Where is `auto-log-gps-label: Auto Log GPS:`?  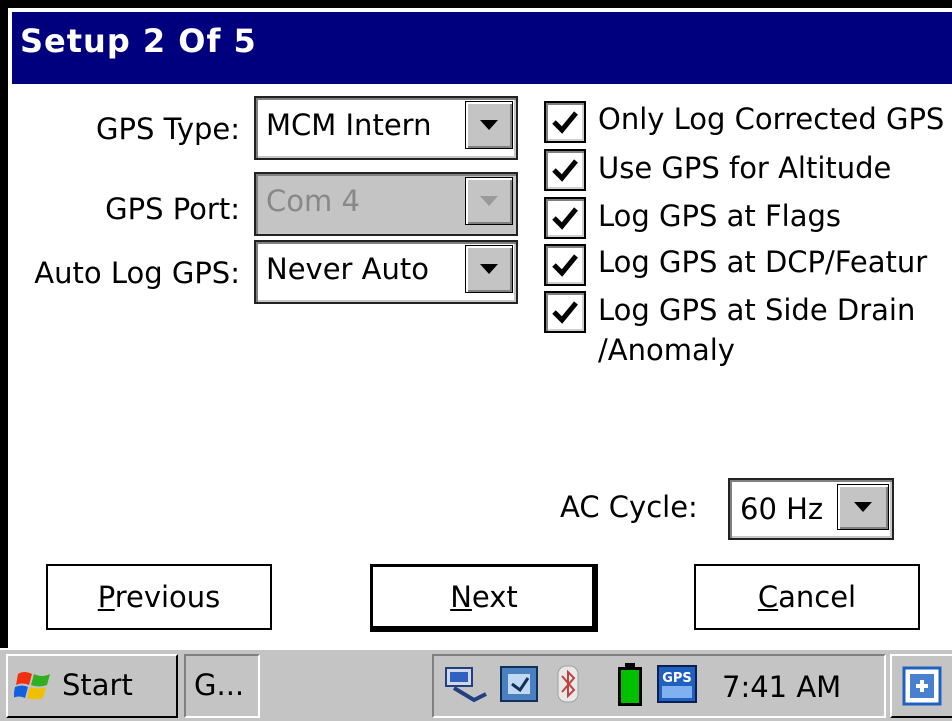
auto-log-gps-label: Auto Log GPS: is located at coordinates (137, 273).